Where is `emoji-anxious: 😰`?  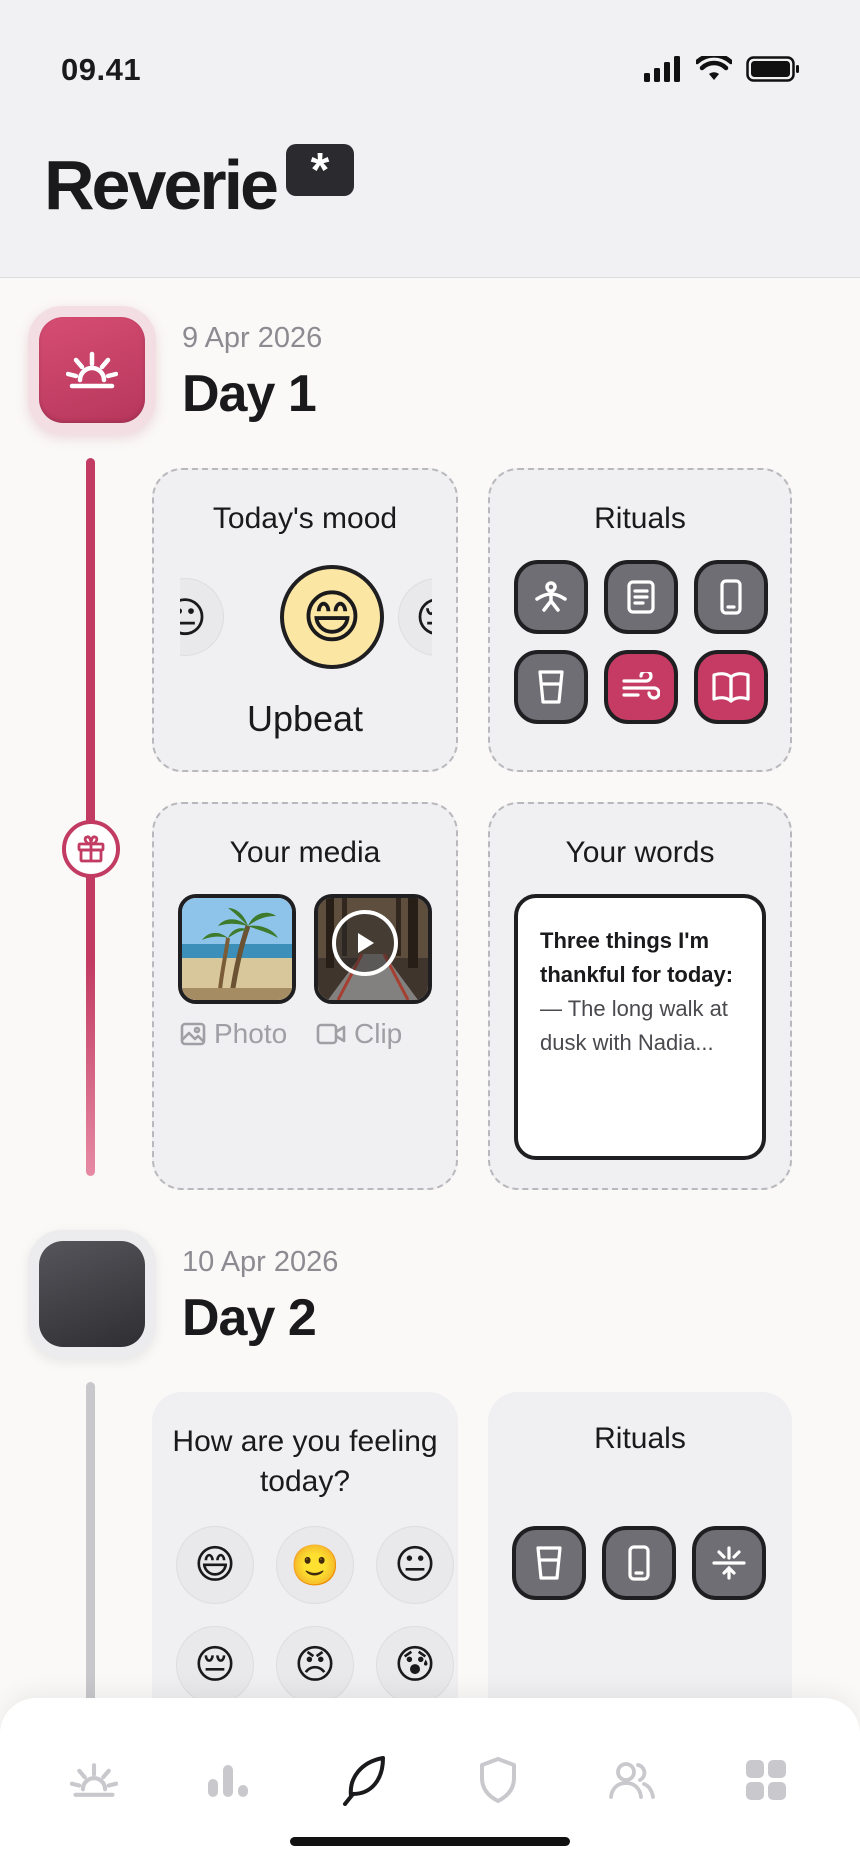
emoji-anxious: 😰 is located at coordinates (415, 1665).